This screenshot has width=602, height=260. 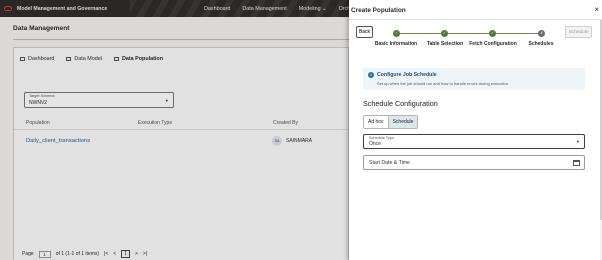 What do you see at coordinates (578, 32) in the screenshot?
I see `schedule-button: Schedule` at bounding box center [578, 32].